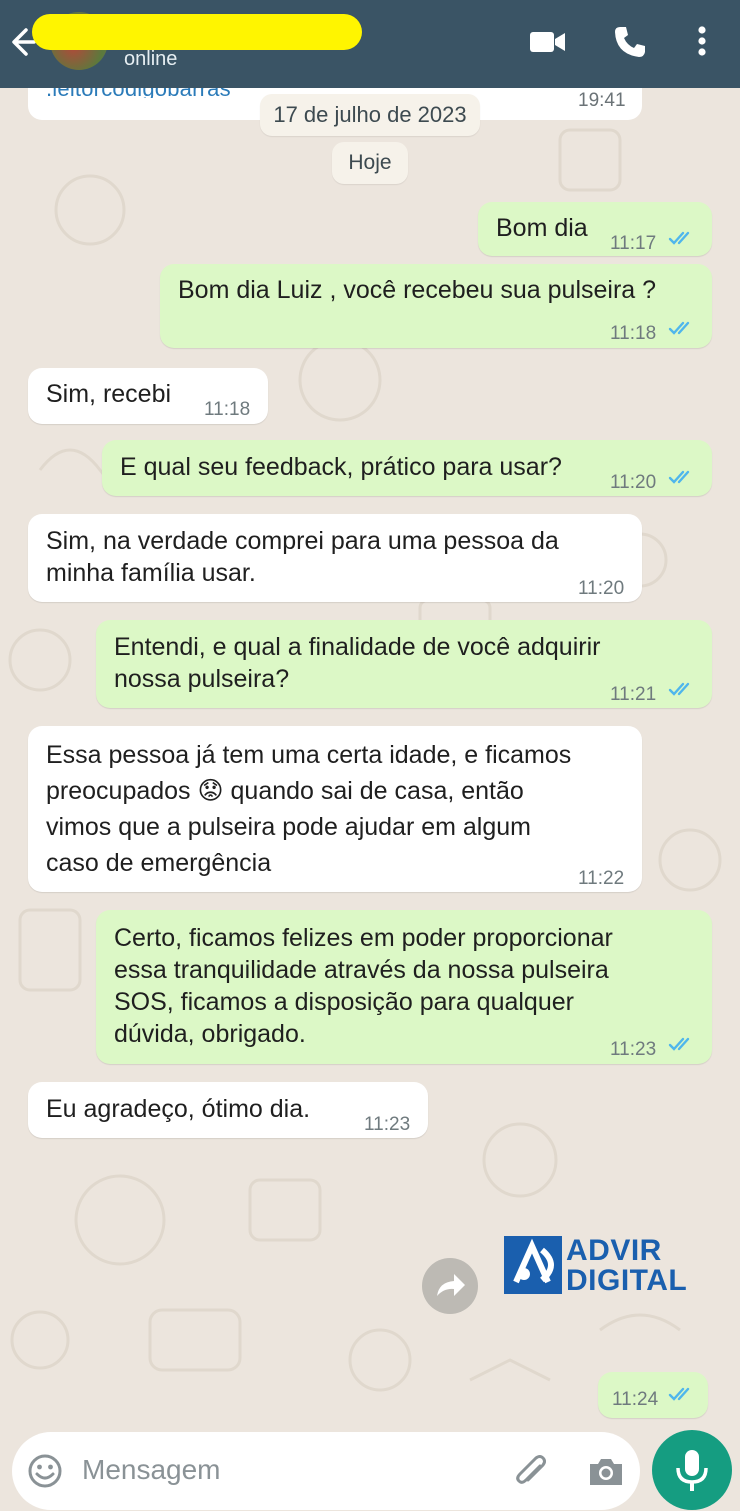 The height and width of the screenshot is (1511, 740). I want to click on message-bubble-incoming: Eu agradeço, ótimo dia. 11:23, so click(228, 1110).